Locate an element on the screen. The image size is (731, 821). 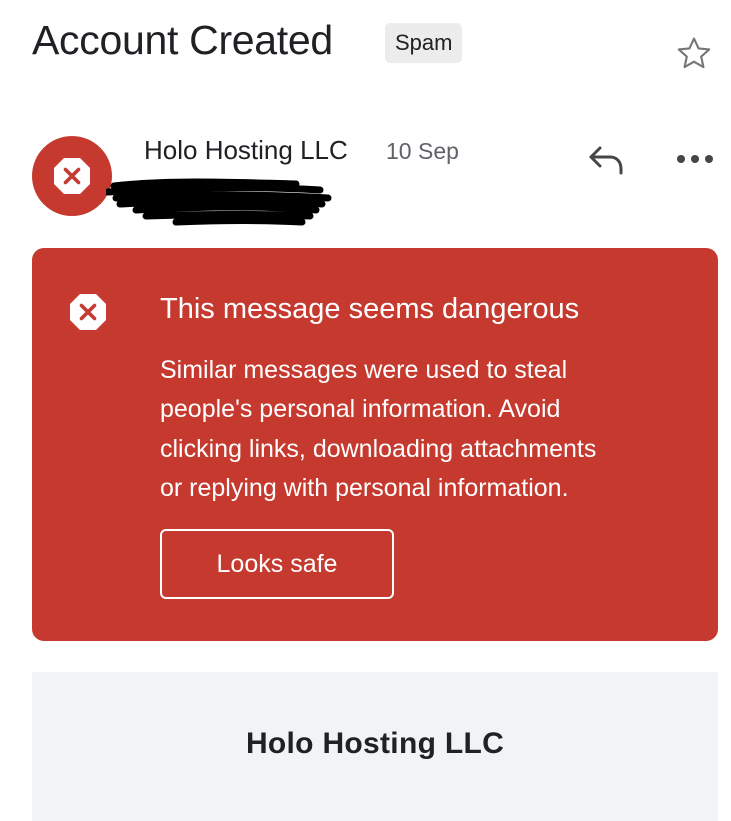
sender-avatar is located at coordinates (72, 176).